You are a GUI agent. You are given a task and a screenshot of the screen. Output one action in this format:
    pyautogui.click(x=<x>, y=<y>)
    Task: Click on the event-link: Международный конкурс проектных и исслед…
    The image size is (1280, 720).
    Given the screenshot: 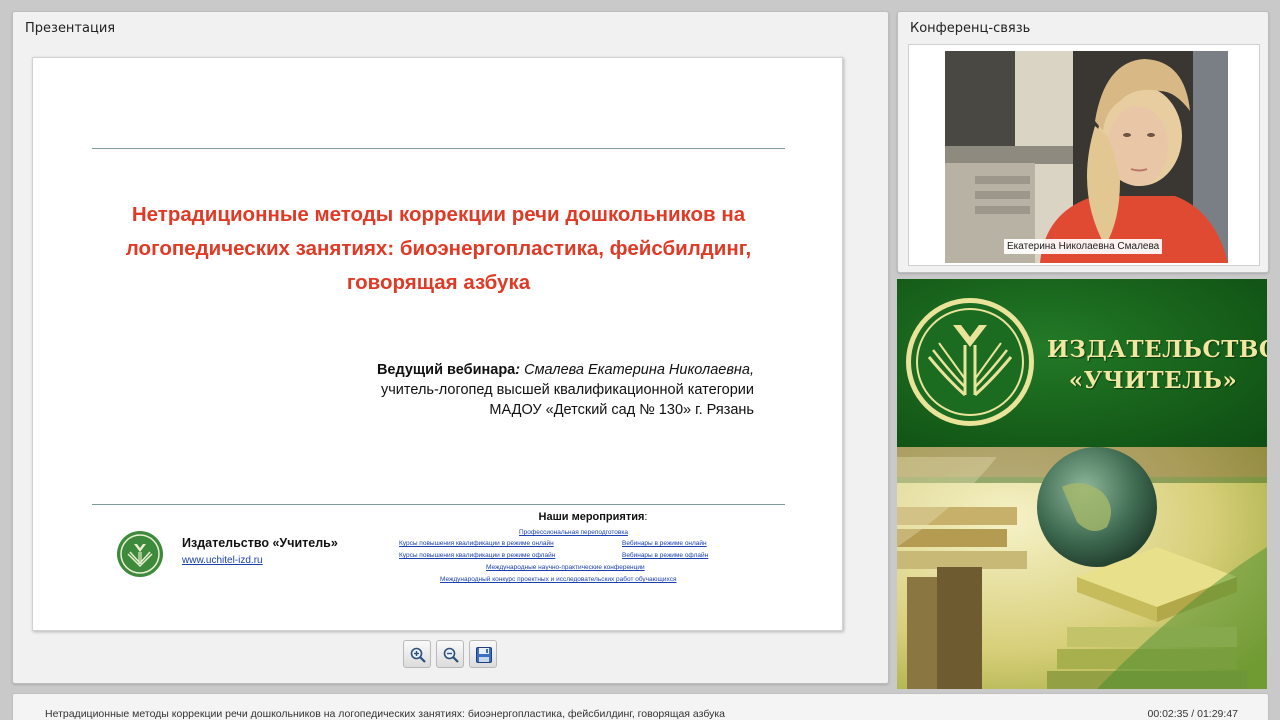 What is the action you would take?
    pyautogui.click(x=558, y=579)
    